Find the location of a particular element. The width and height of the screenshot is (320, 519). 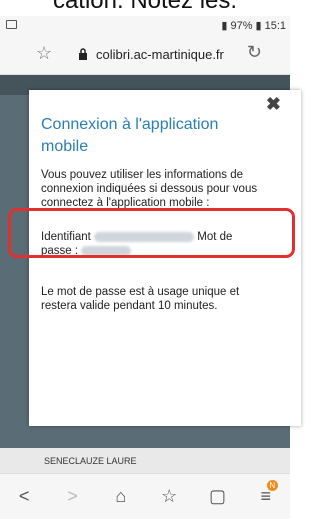

notification-badge: N is located at coordinates (272, 485).